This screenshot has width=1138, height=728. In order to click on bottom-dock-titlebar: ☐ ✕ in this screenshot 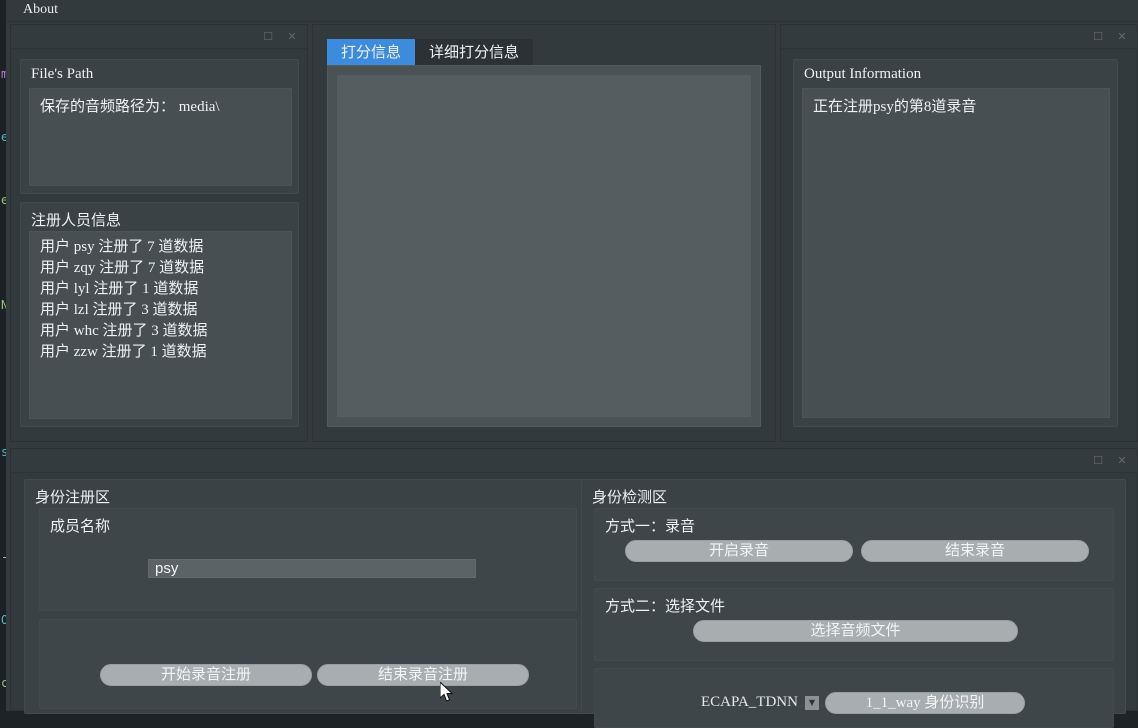, I will do `click(574, 461)`.